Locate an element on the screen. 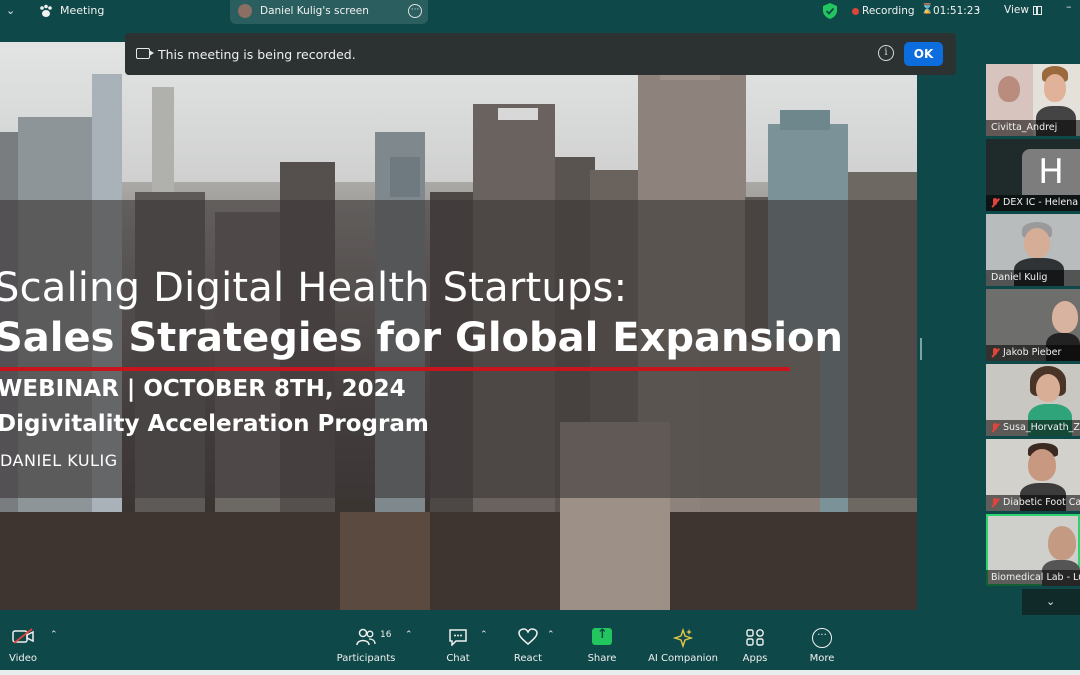 The width and height of the screenshot is (1080, 675). apps-button: Apps is located at coordinates (755, 646).